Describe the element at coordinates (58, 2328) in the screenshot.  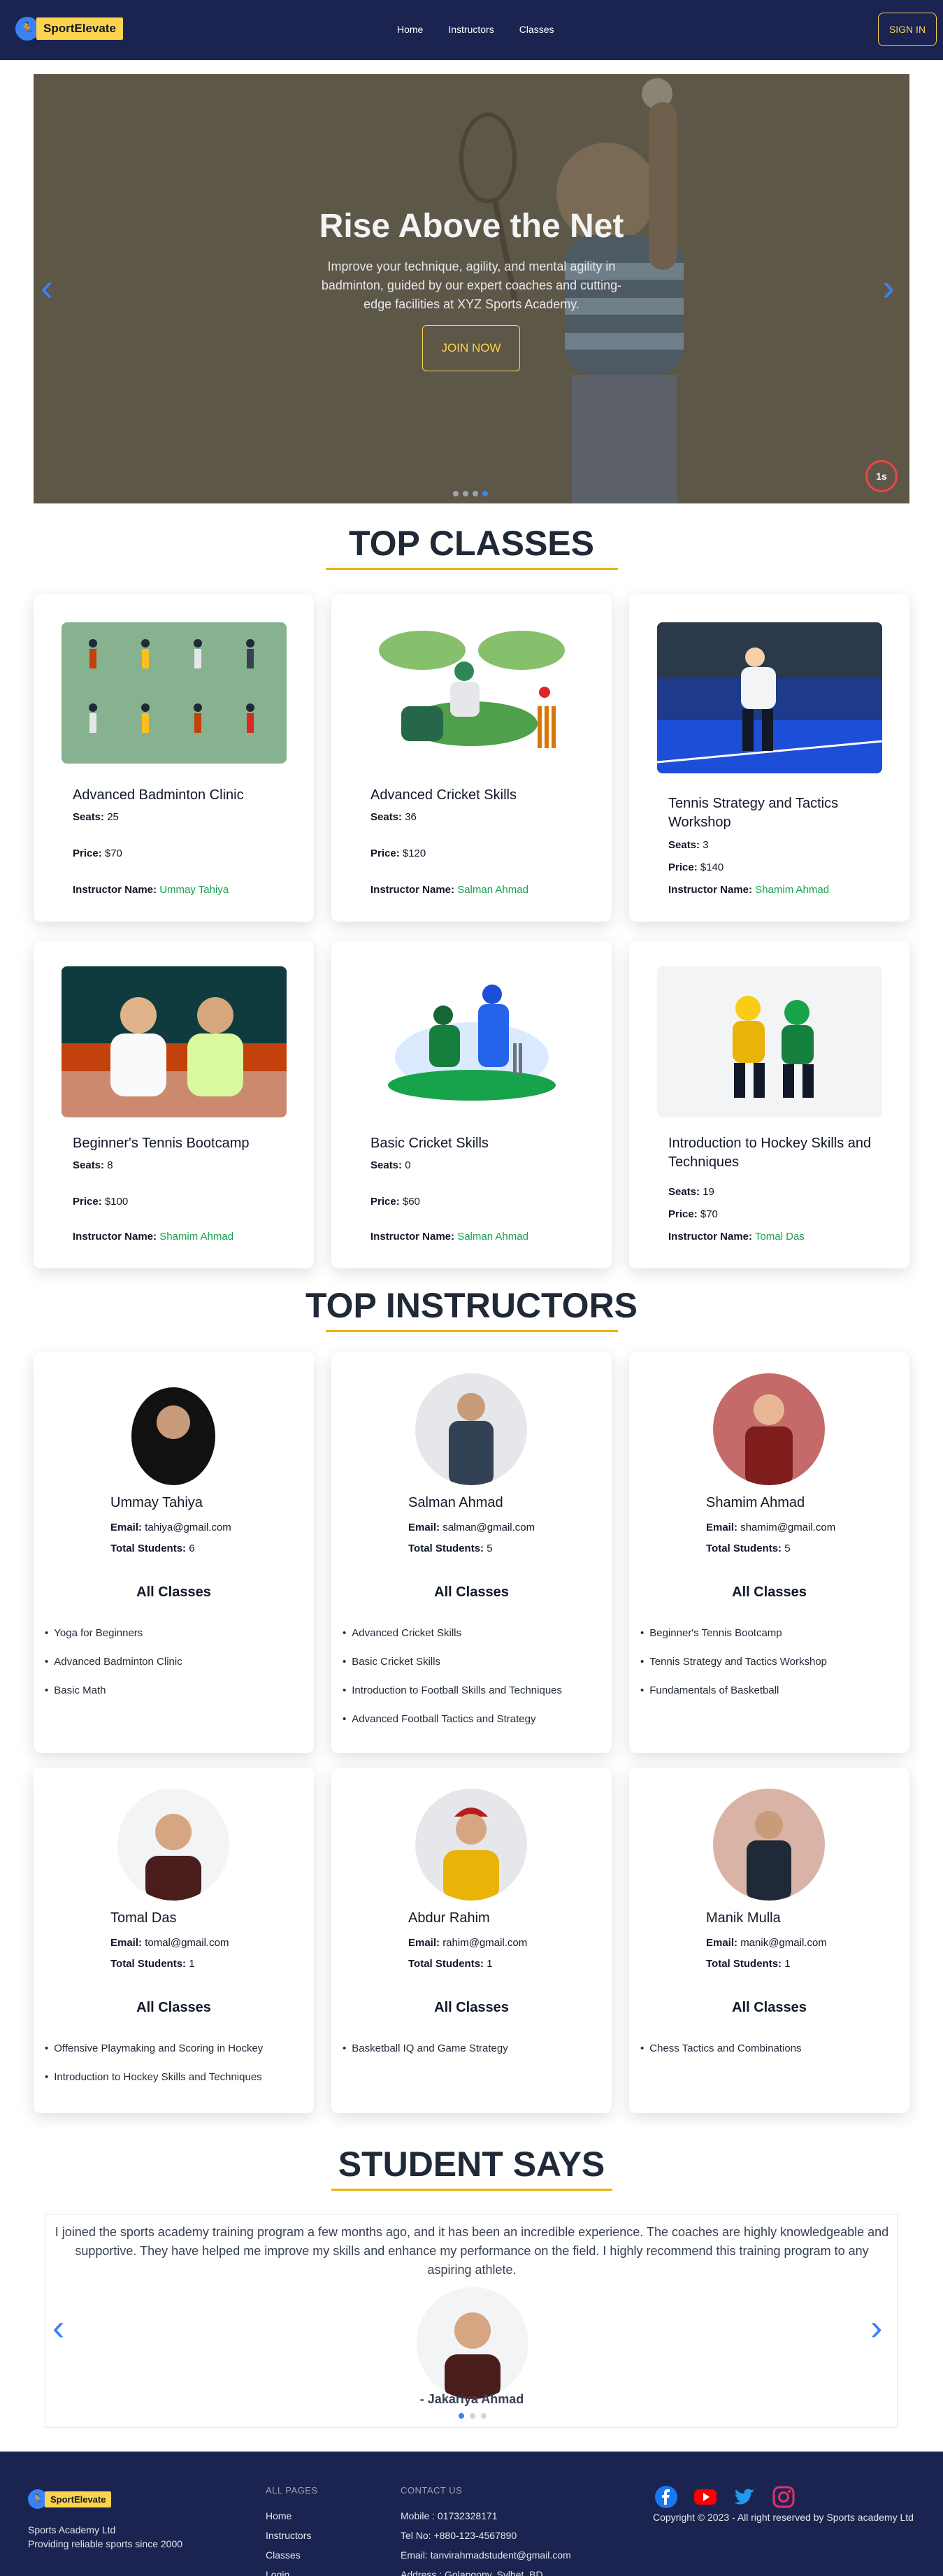
I see `testimonial-prev-chevron-icon: ‹` at that location.